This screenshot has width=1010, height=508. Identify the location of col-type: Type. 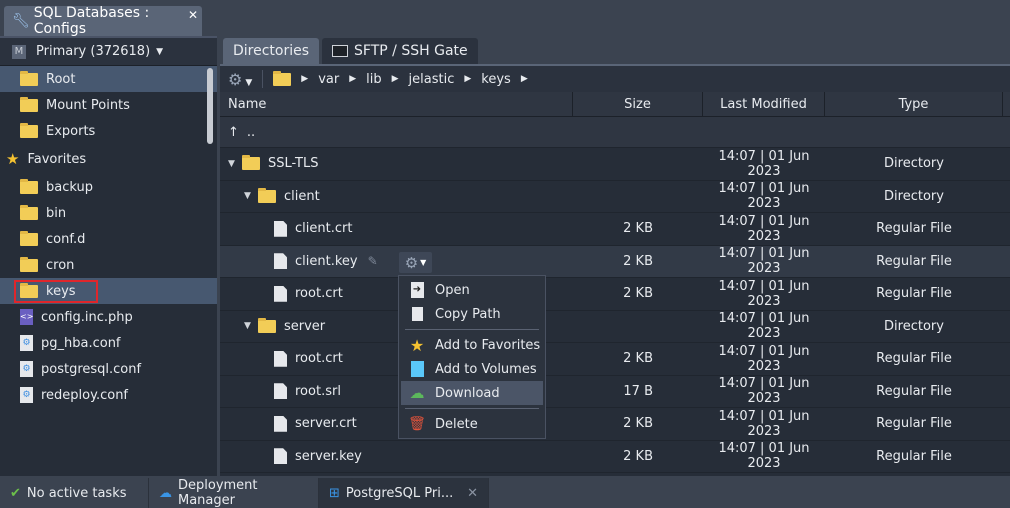
(914, 104).